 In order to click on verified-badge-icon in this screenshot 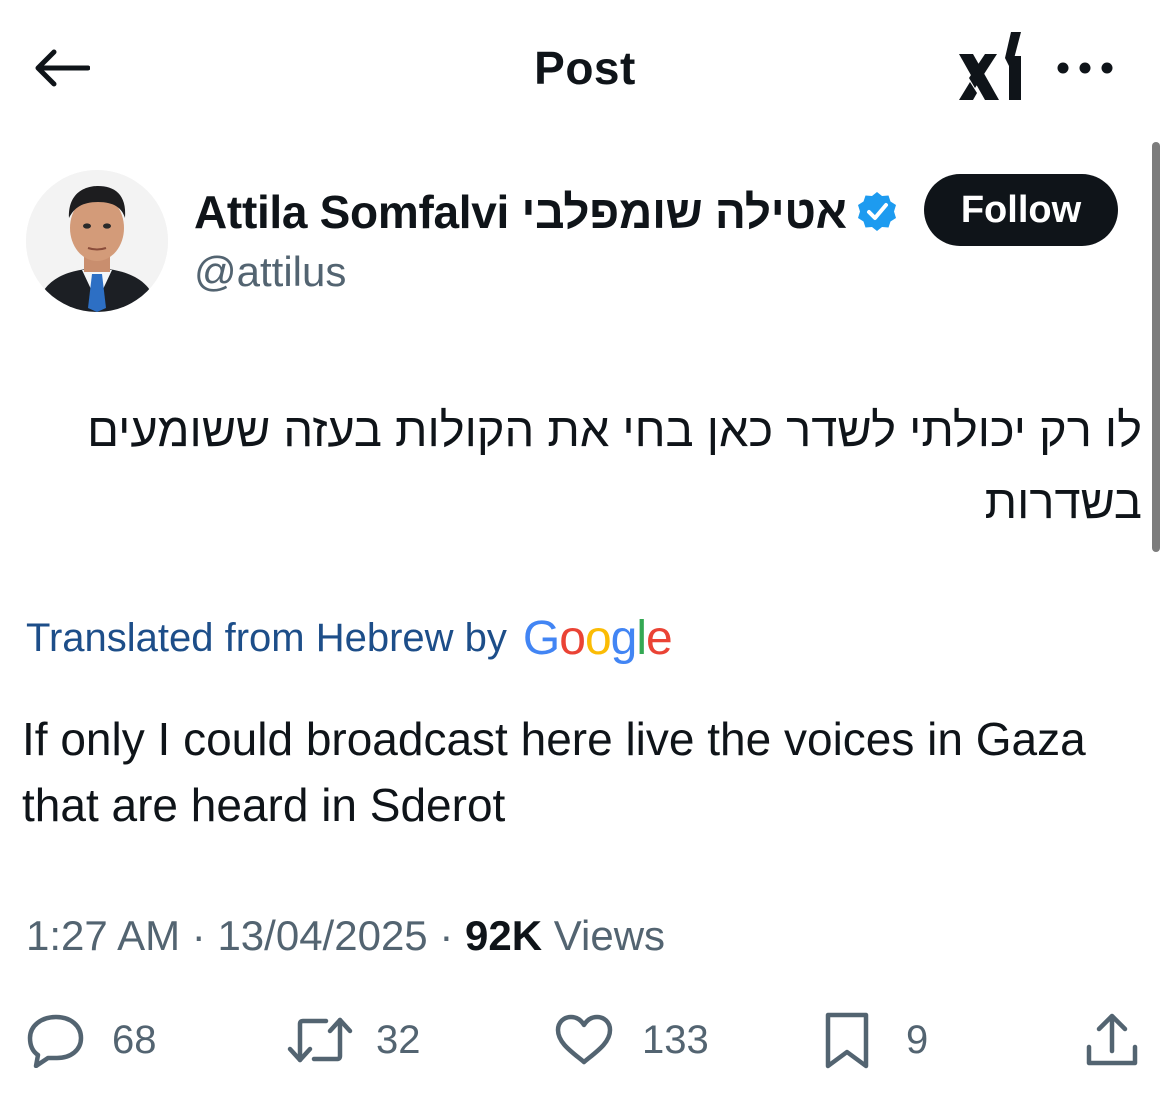, I will do `click(876, 211)`.